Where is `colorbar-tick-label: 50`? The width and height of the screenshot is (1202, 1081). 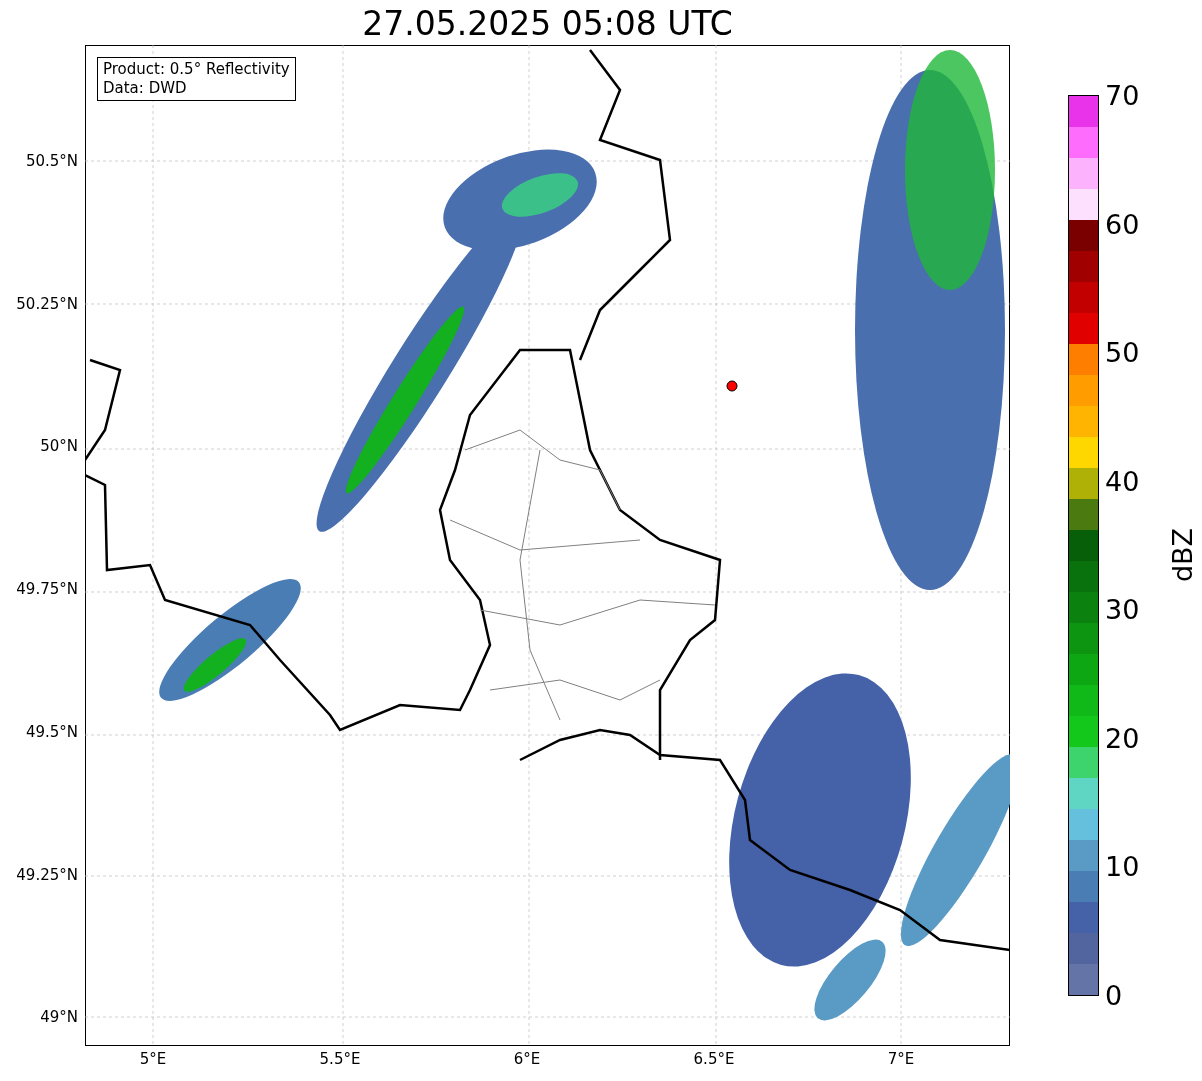 colorbar-tick-label: 50 is located at coordinates (1122, 353).